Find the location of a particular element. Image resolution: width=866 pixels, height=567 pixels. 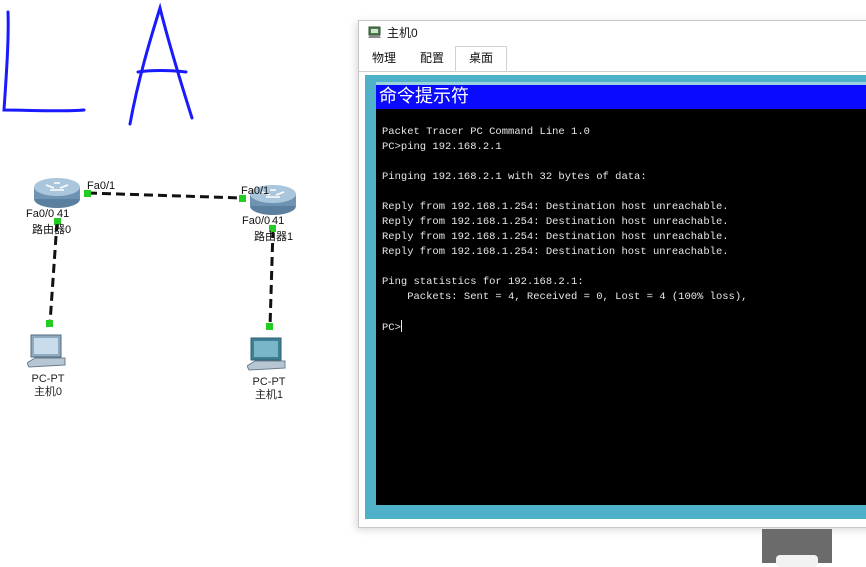

console-line: Ping statistics for 192.168.2.1: is located at coordinates (483, 282).